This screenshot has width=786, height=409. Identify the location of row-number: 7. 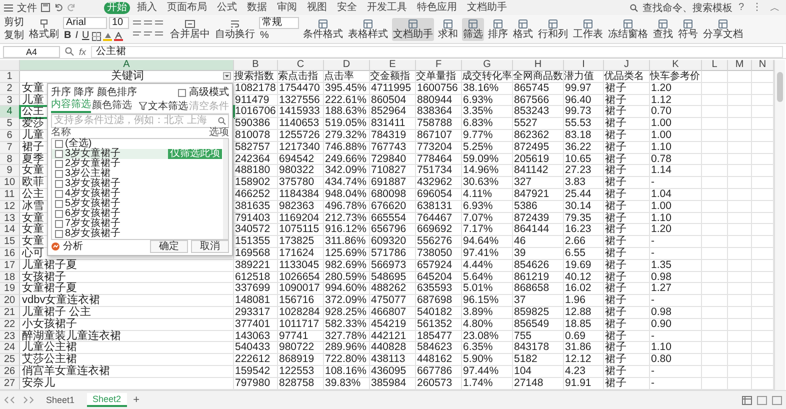
(10, 148).